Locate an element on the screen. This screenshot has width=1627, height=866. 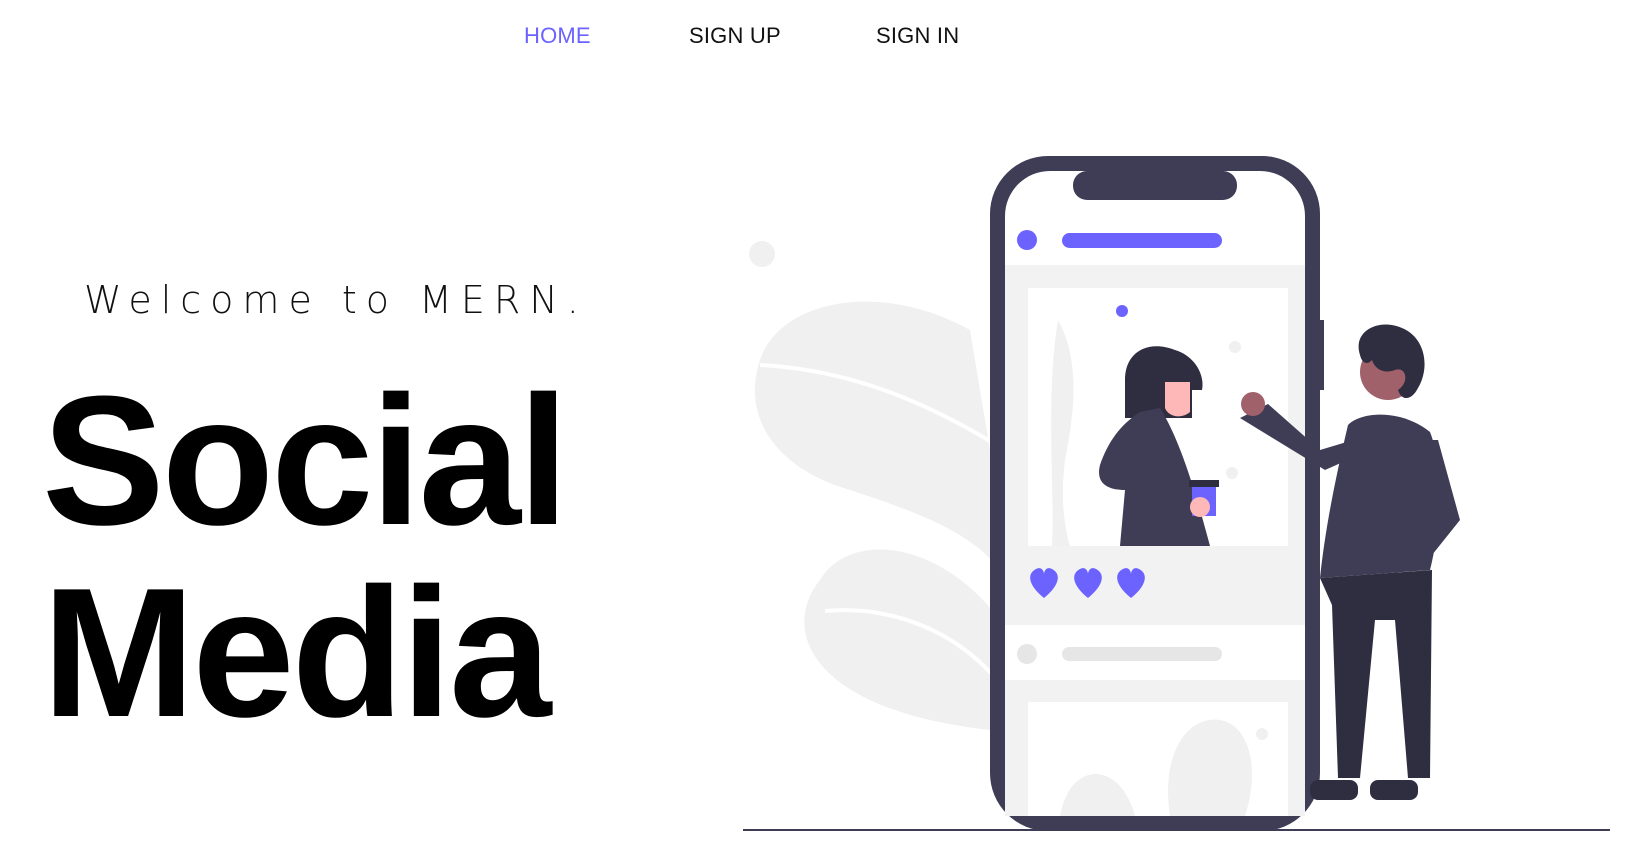
background-leaf-upper is located at coordinates (882, 435).